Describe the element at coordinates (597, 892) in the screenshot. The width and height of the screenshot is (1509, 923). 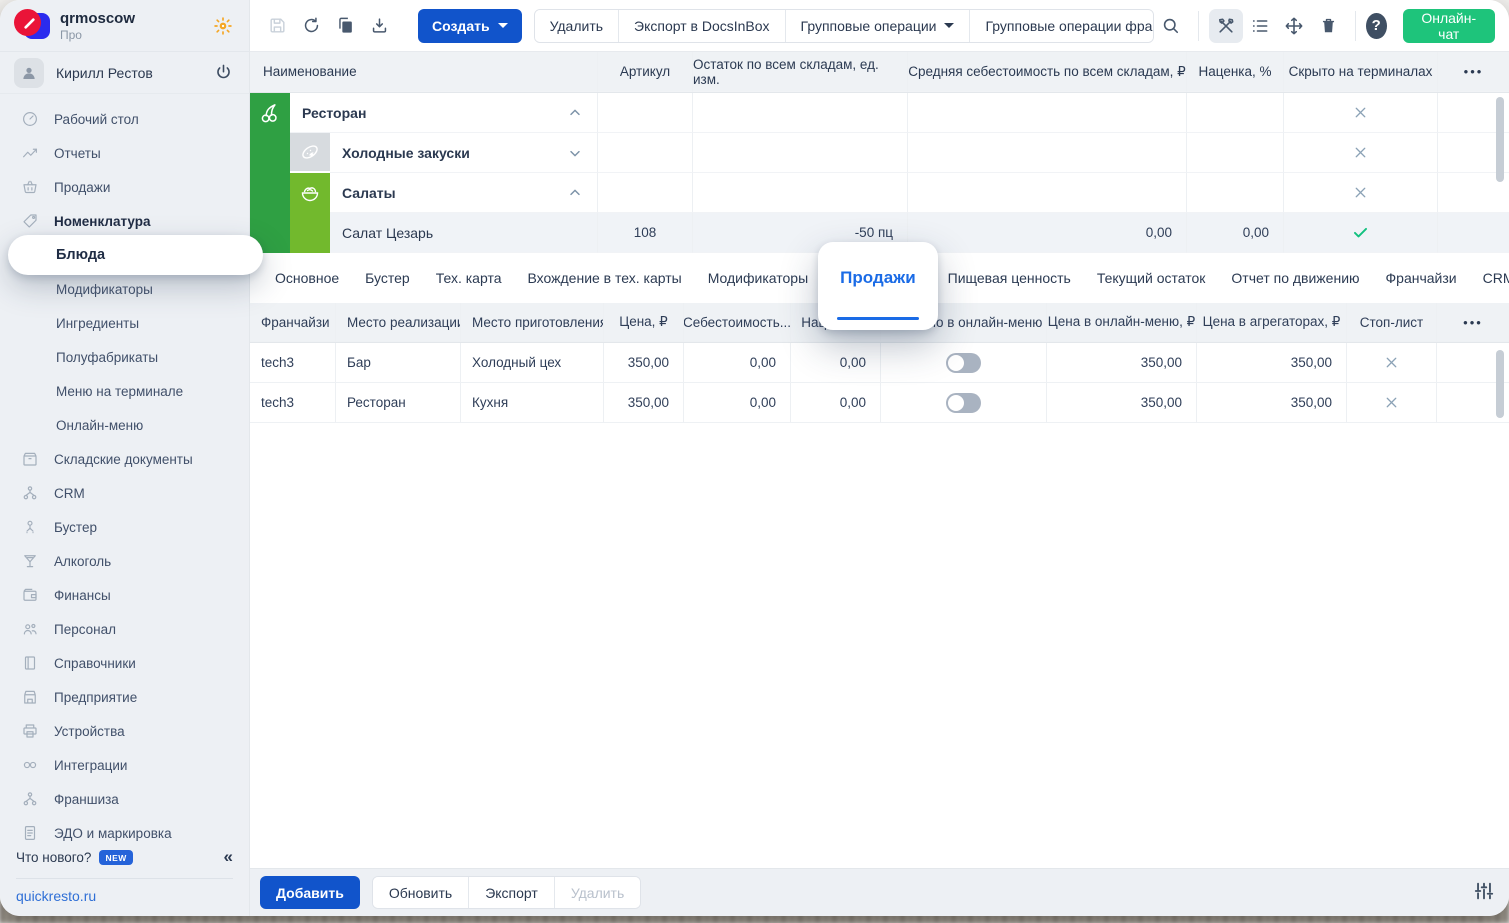
I see `delete-row-button: Удалить` at that location.